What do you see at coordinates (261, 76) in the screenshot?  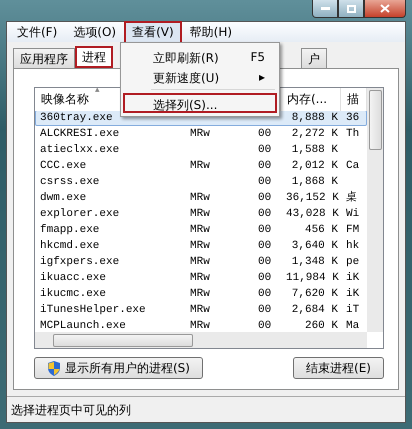 I see `submenu-arrow-icon: ▸` at bounding box center [261, 76].